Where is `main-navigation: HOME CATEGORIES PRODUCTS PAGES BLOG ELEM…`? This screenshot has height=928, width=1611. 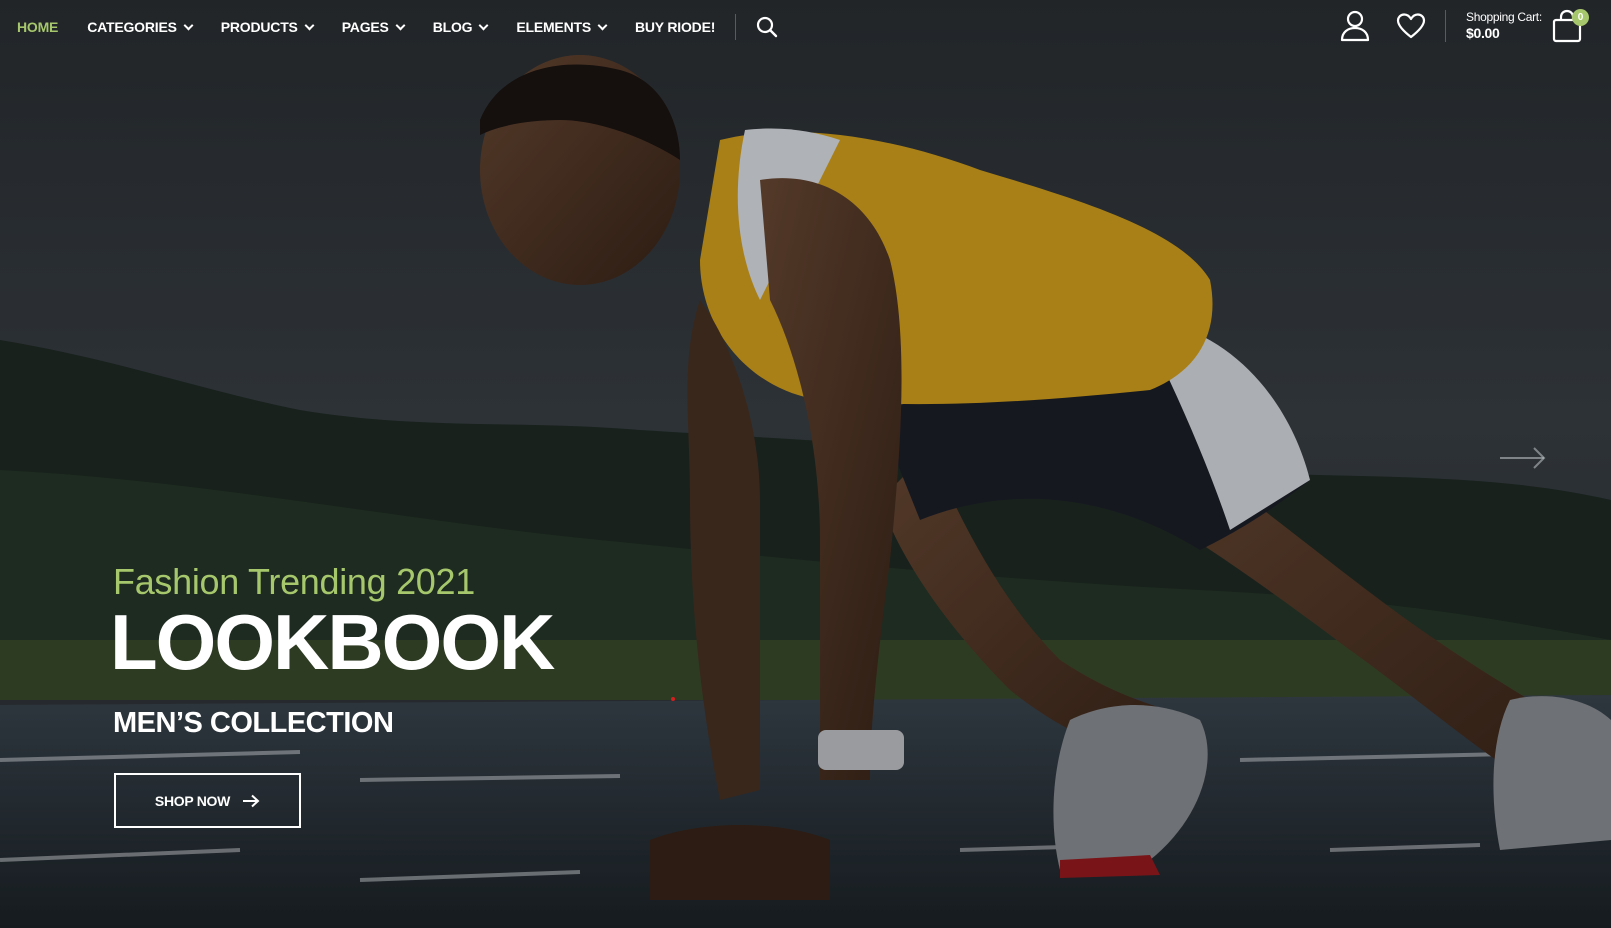
main-navigation: HOME CATEGORIES PRODUCTS PAGES BLOG ELEM… is located at coordinates (397, 27).